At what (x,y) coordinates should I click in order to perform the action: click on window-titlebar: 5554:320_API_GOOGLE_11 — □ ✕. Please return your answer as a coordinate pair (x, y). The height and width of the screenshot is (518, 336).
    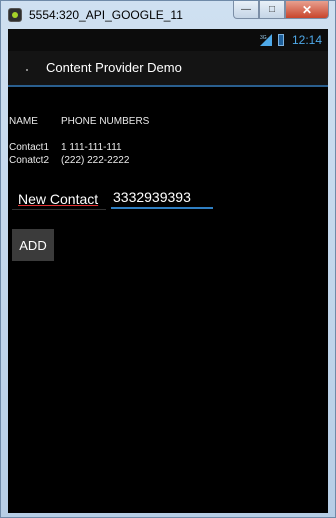
    Looking at the image, I should click on (168, 15).